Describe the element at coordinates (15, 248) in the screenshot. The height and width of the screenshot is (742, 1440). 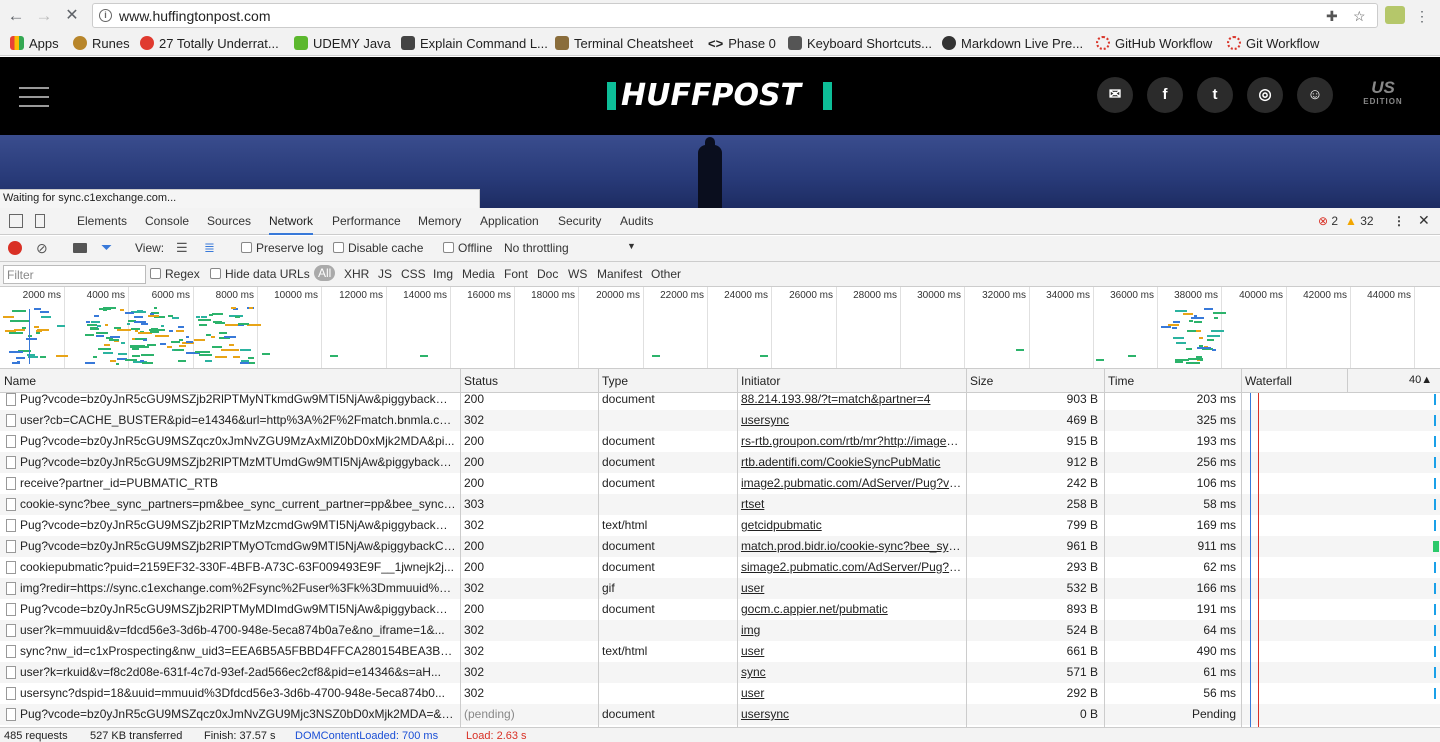
I see `record-icon` at that location.